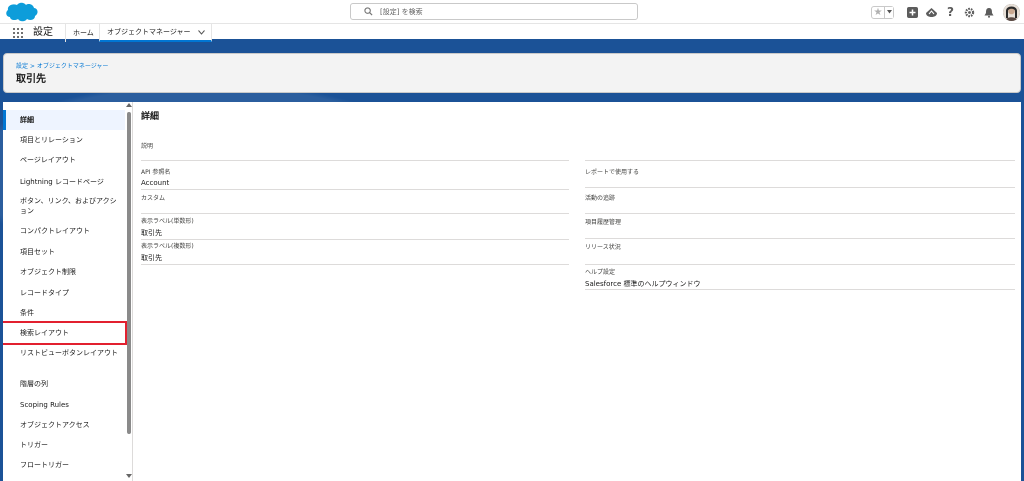  Describe the element at coordinates (167, 221) in the screenshot. I see `singular-label-label: 表示ラベル(単数形)` at that location.